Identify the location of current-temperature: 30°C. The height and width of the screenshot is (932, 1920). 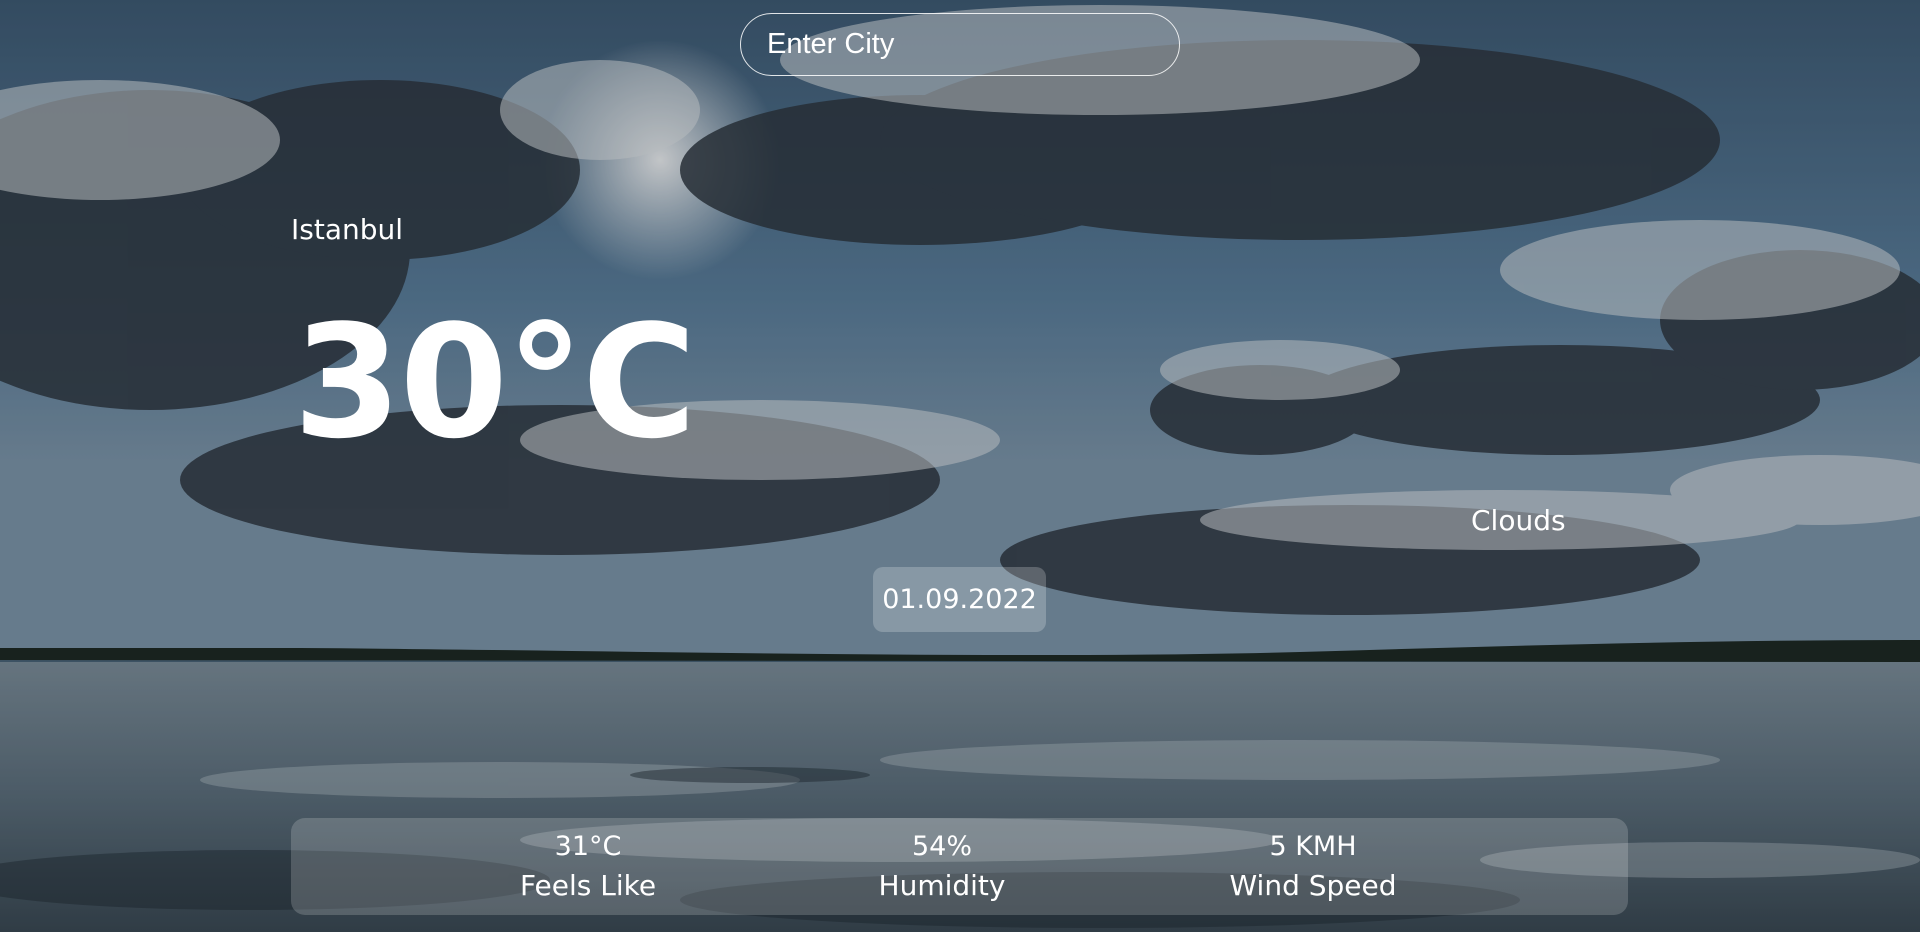
(495, 382).